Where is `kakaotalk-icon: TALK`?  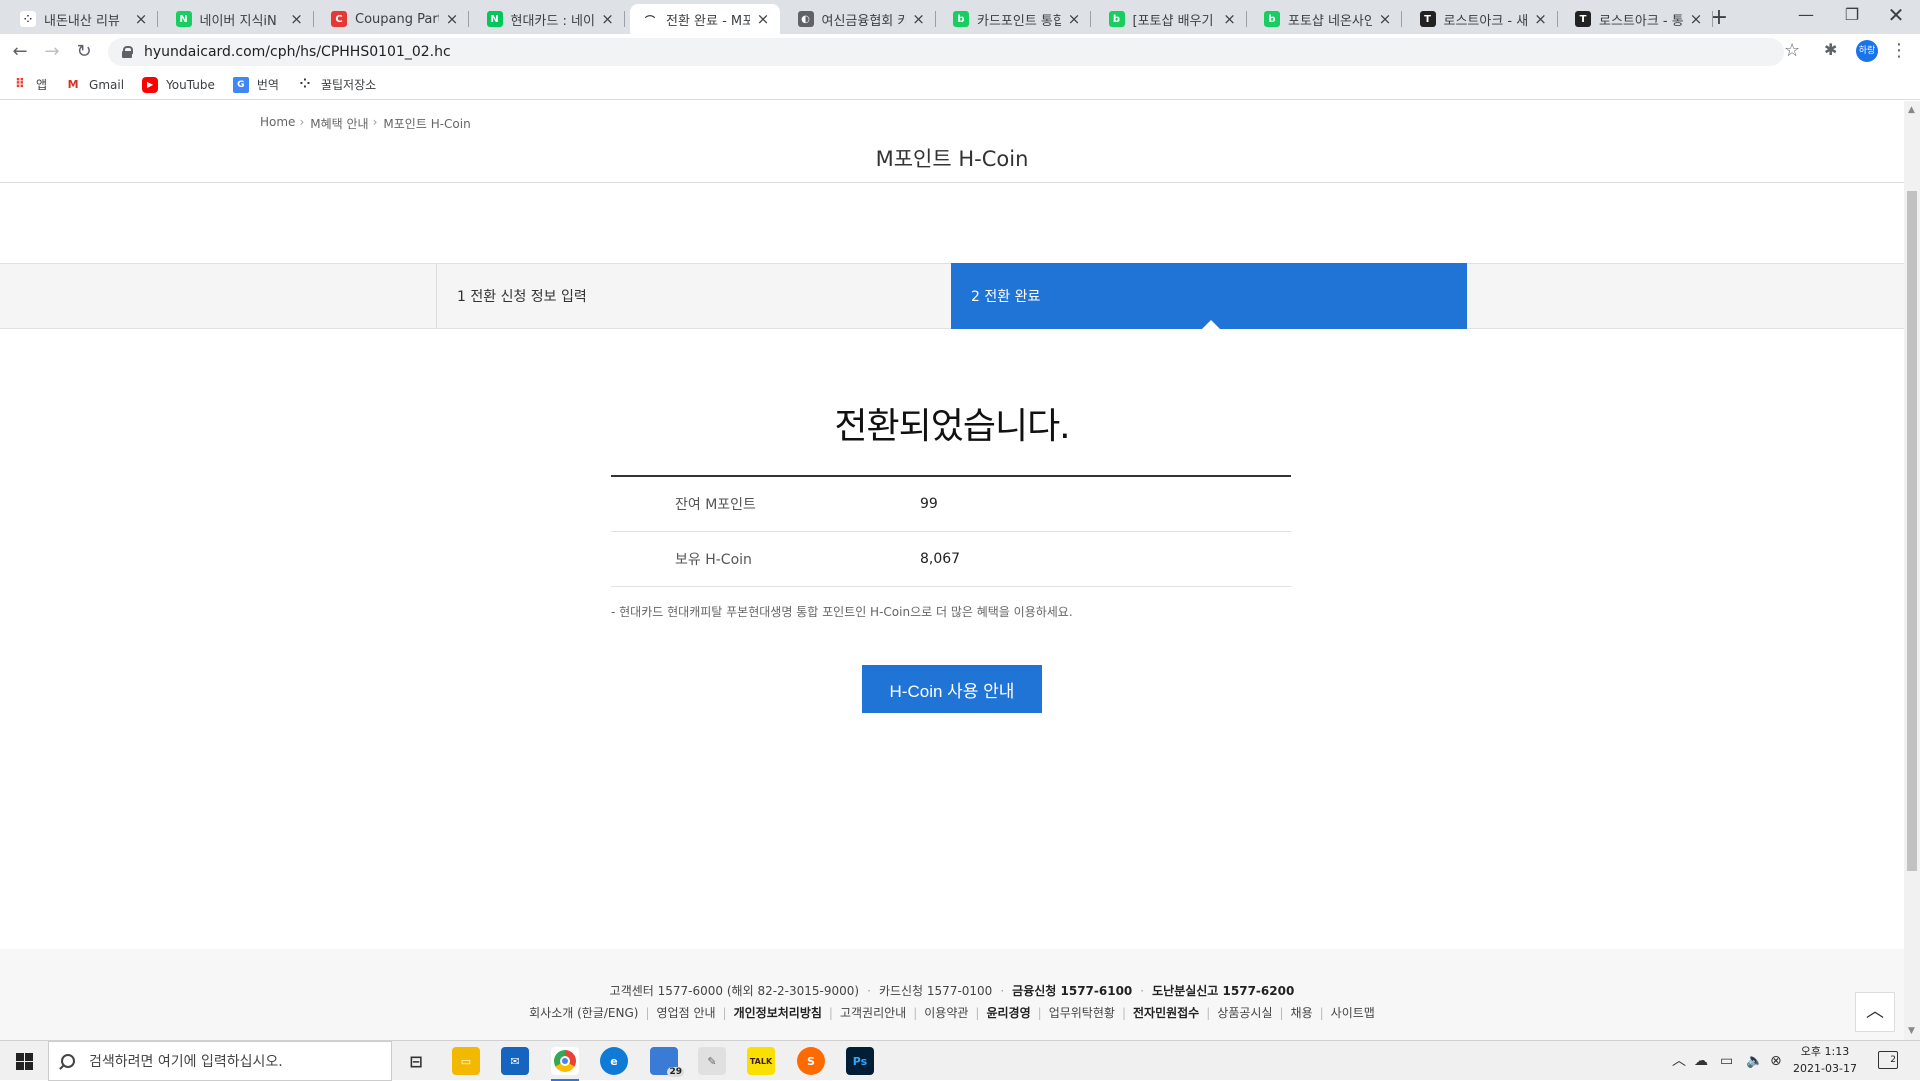 kakaotalk-icon: TALK is located at coordinates (761, 1061).